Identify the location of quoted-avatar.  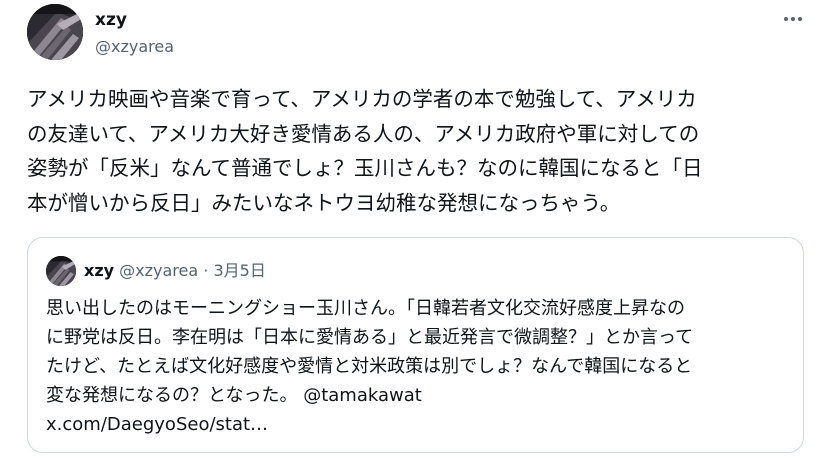
(61, 271).